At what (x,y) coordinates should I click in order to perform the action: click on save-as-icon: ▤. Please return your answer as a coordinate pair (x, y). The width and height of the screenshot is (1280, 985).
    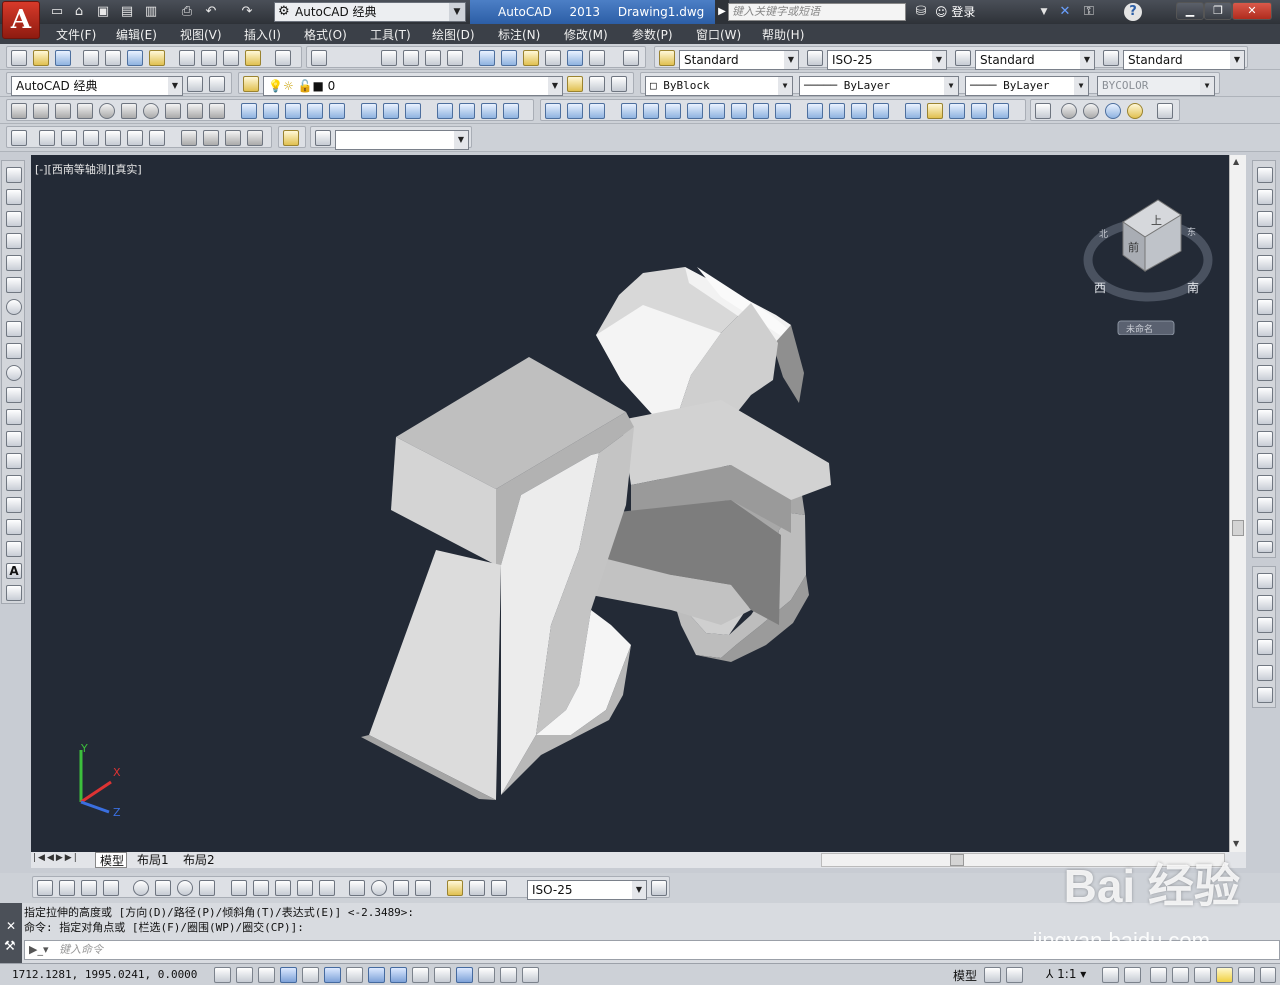
    Looking at the image, I should click on (127, 12).